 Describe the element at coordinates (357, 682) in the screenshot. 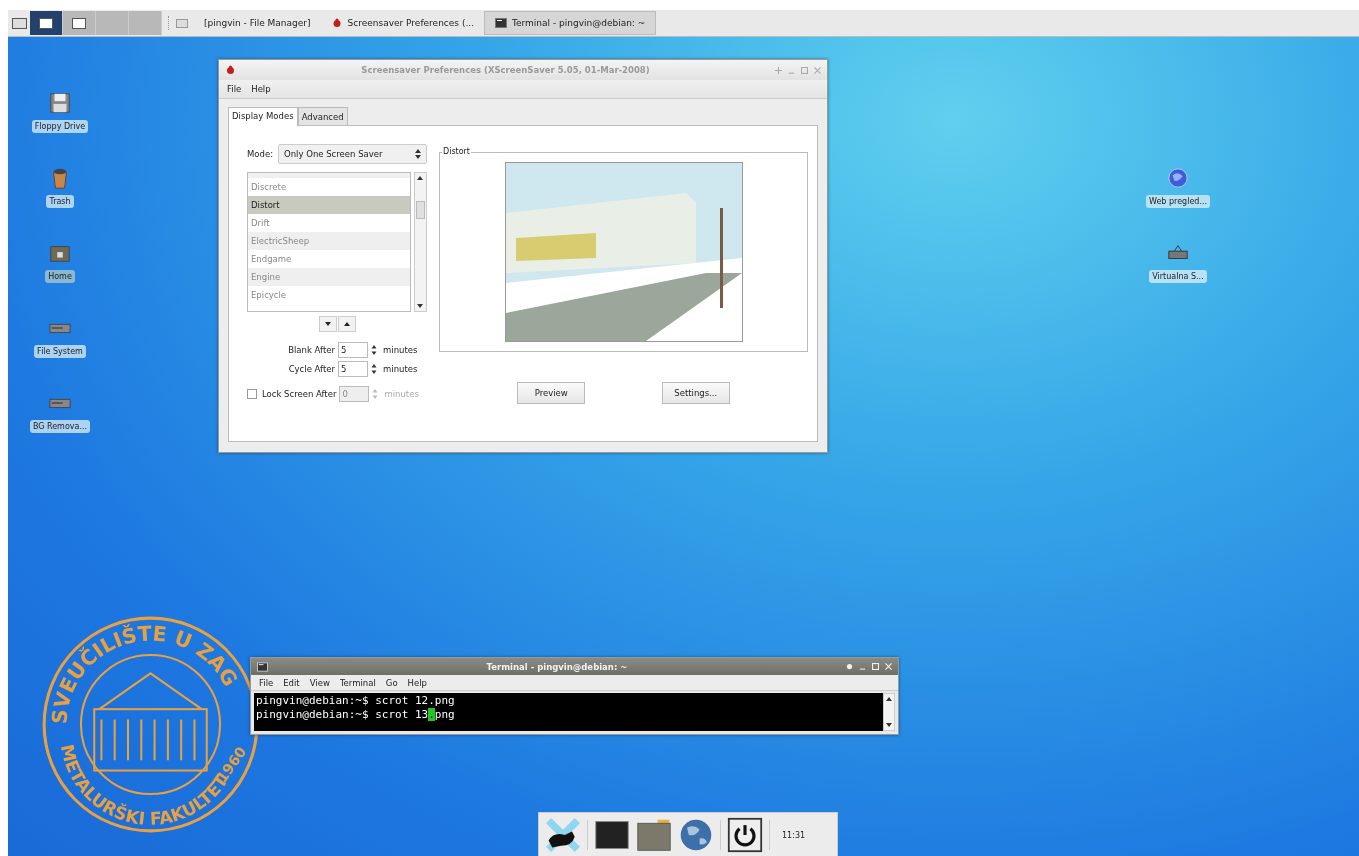

I see `menu-item: Terminal` at that location.